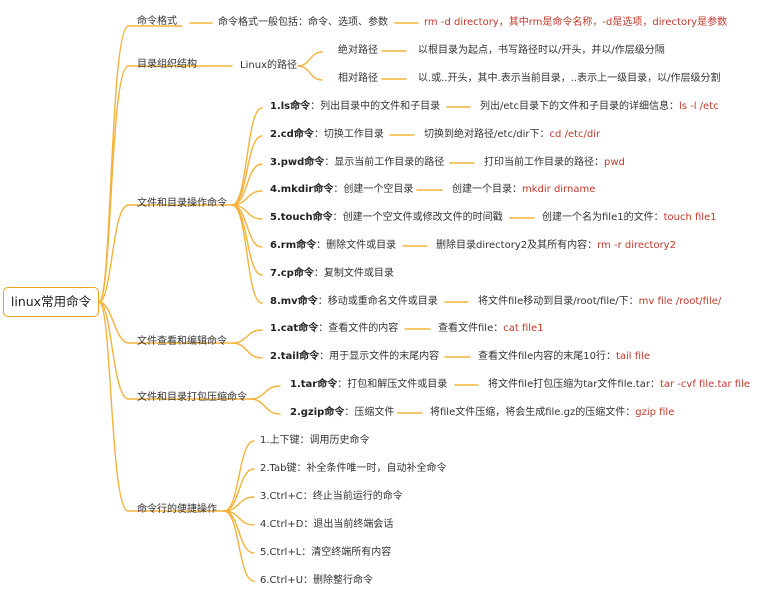 This screenshot has height=591, width=762. I want to click on rm-command-node: 6.rm命令：删除文件或目录, so click(333, 246).